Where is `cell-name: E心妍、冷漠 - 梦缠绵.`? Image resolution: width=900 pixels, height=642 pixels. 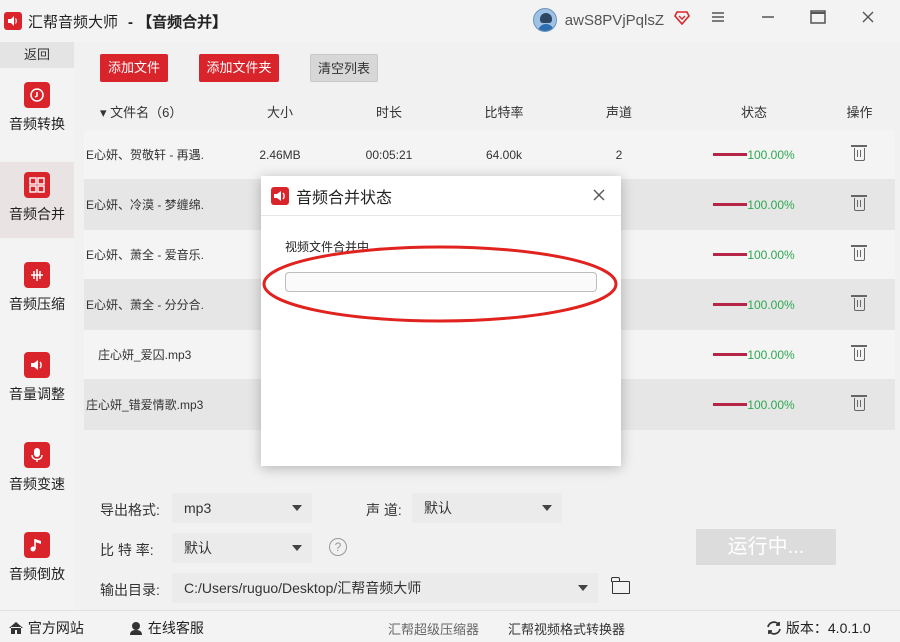
cell-name: E心妍、冷漠 - 梦缠绵. is located at coordinates (145, 205).